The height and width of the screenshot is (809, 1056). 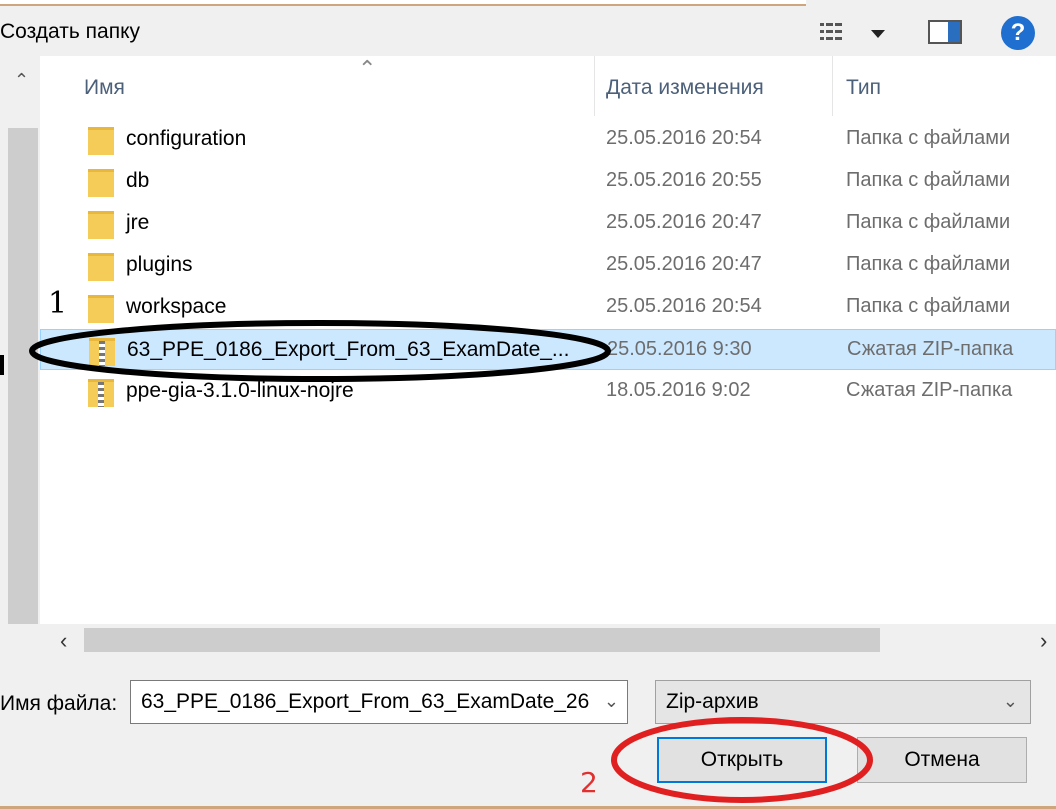 I want to click on view-options-icon, so click(x=832, y=32).